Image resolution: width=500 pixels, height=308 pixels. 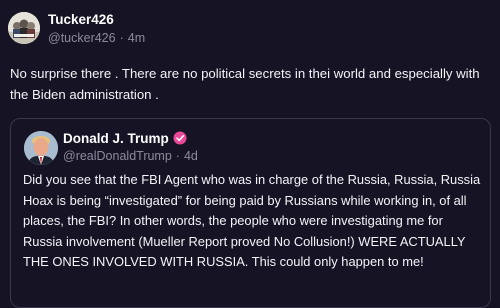 I want to click on author-meta: @tucker426 · 4m, so click(x=96, y=38).